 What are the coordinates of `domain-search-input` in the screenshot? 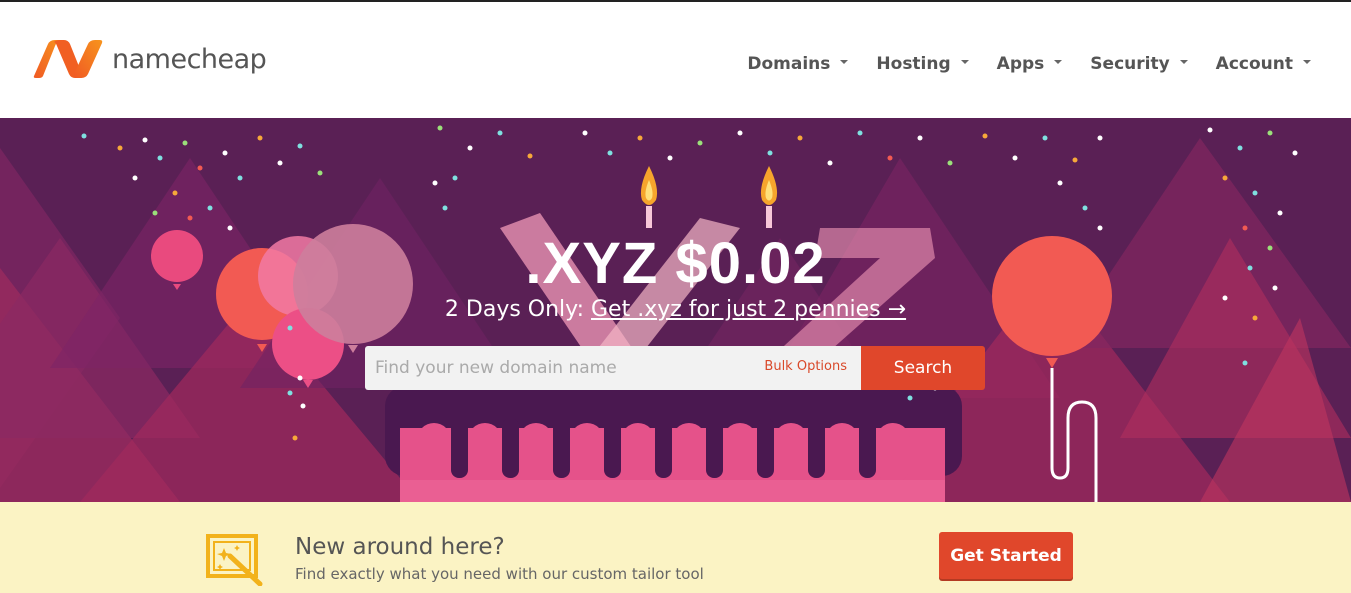 It's located at (560, 368).